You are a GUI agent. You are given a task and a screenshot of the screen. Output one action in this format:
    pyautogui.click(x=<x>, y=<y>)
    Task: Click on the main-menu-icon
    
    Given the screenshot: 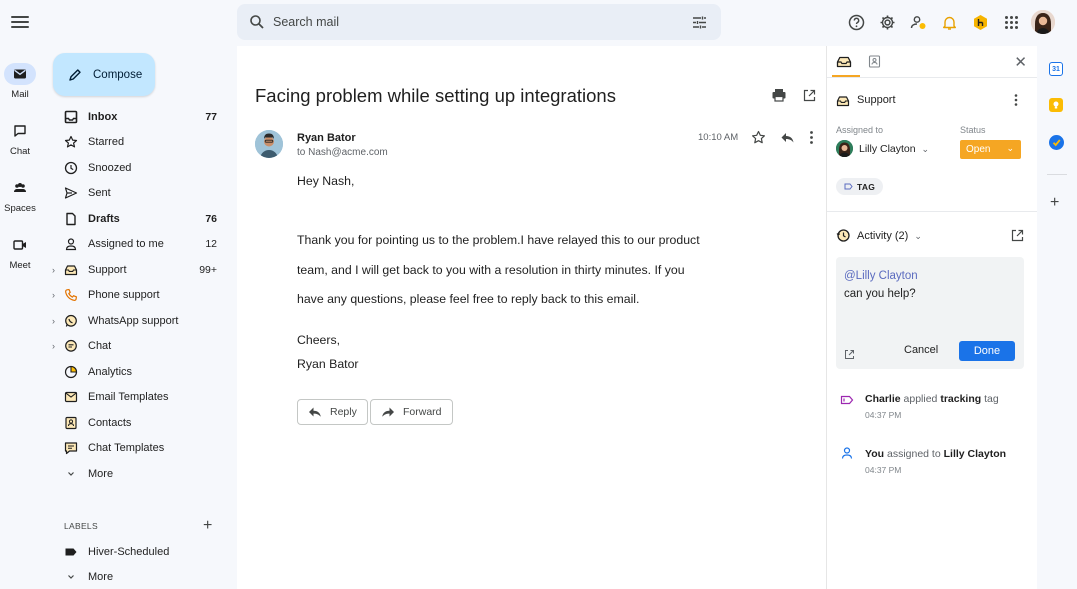 What is the action you would take?
    pyautogui.click(x=20, y=22)
    